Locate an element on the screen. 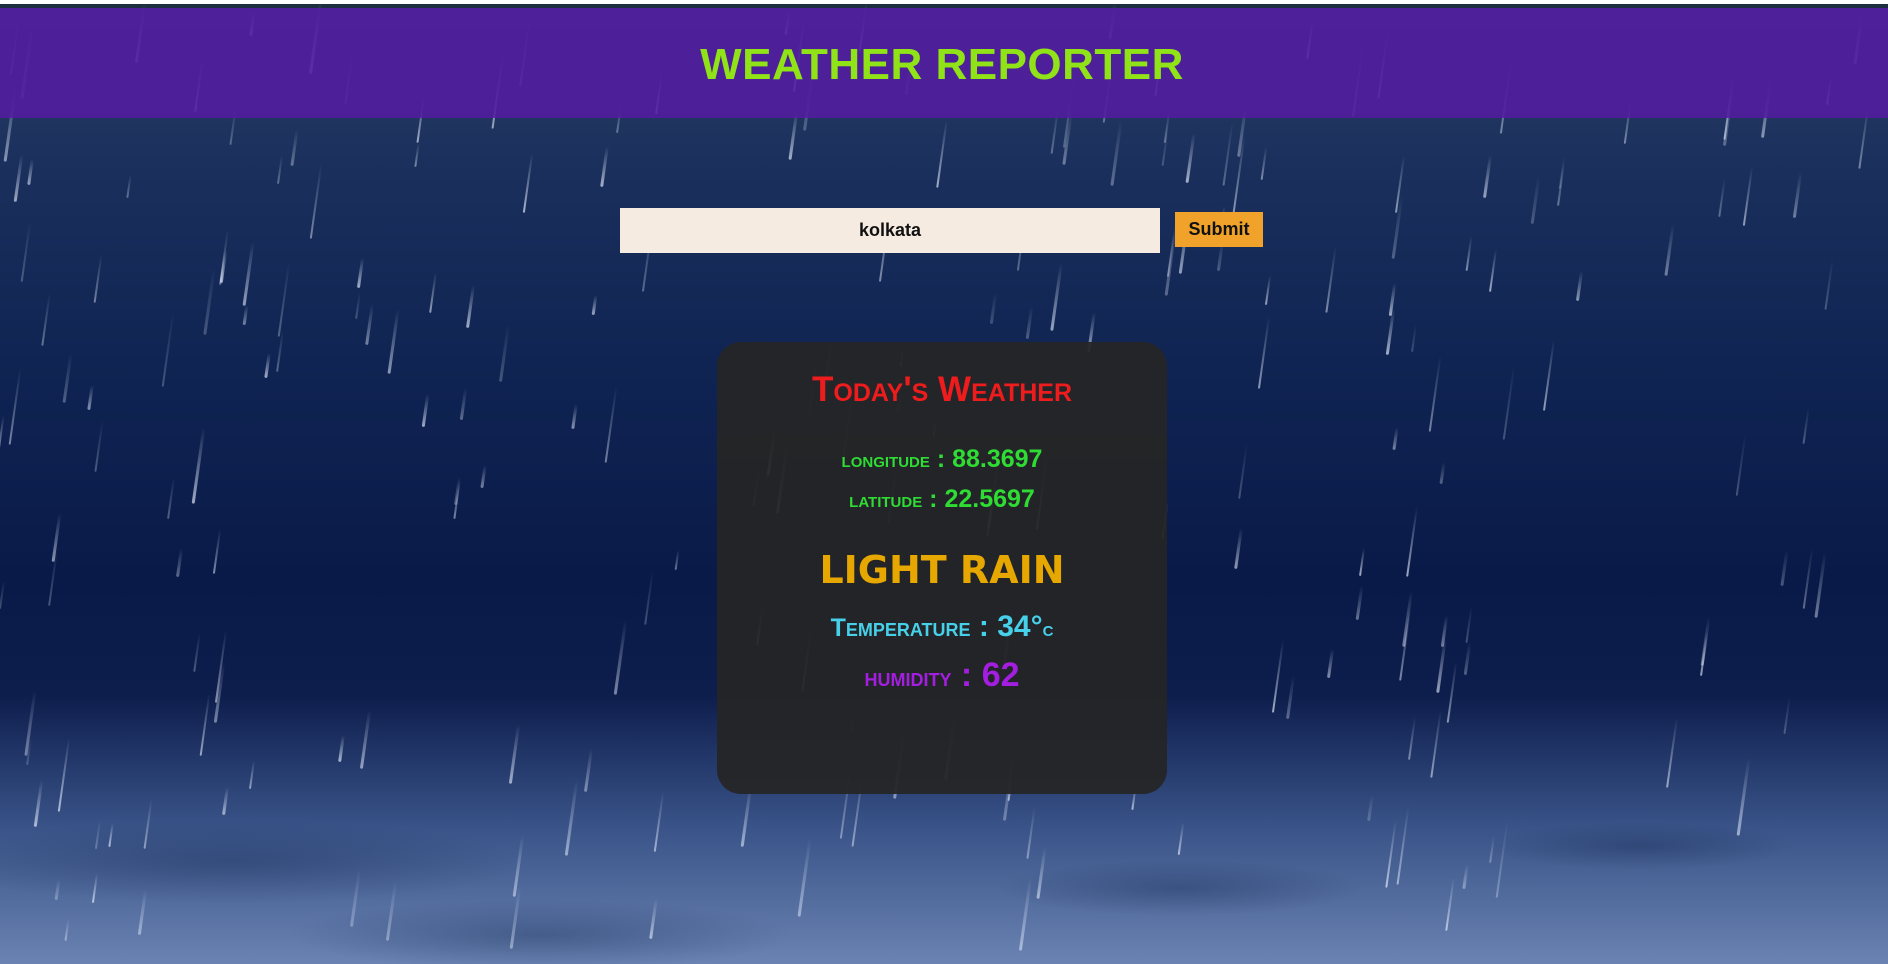 Image resolution: width=1888 pixels, height=964 pixels. weather-condition: LIGHT RAIN is located at coordinates (942, 570).